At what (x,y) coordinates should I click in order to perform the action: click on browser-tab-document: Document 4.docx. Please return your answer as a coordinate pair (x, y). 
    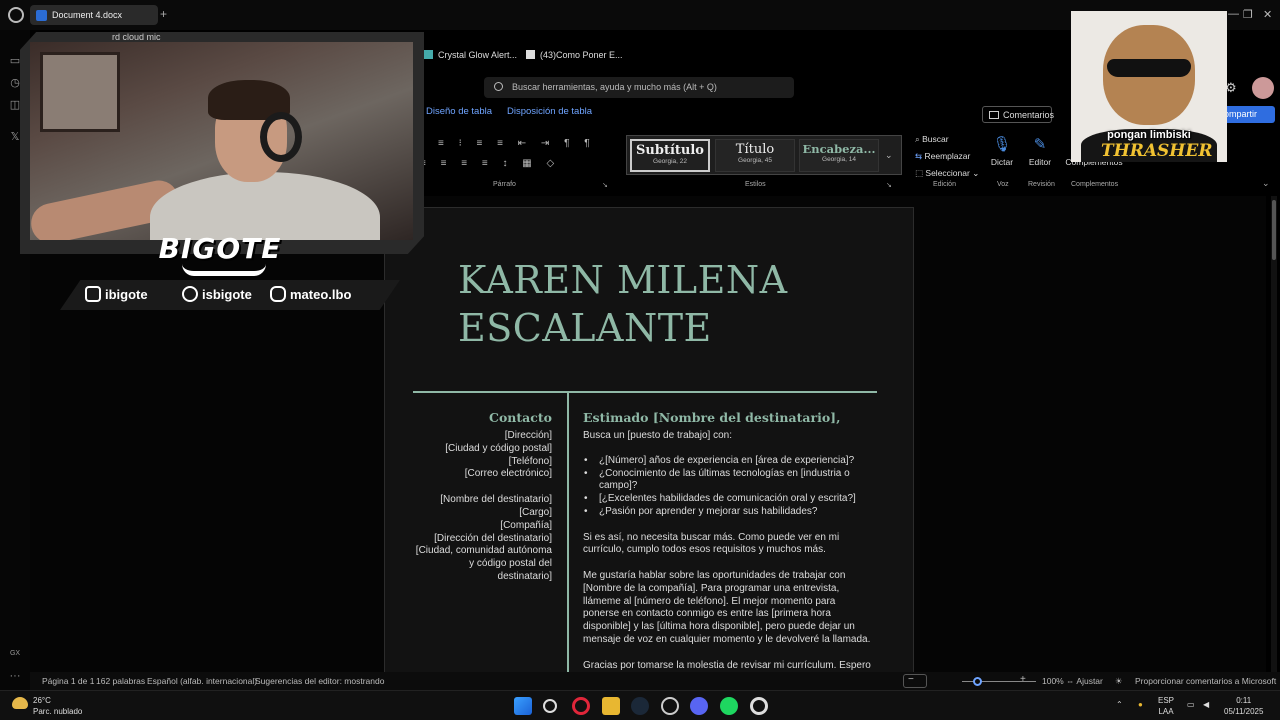
    Looking at the image, I should click on (94, 15).